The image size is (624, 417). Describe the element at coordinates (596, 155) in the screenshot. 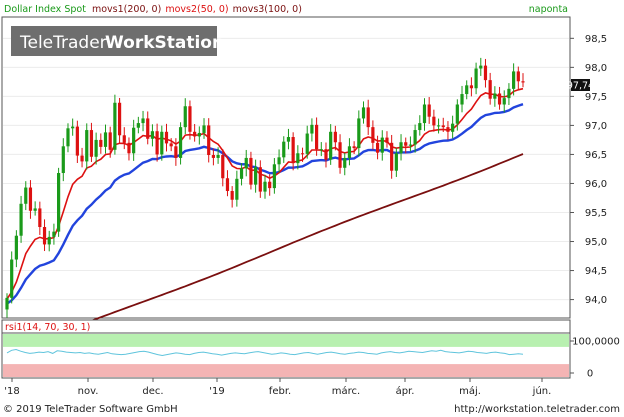

I see `y-tick-label: 96,5` at that location.